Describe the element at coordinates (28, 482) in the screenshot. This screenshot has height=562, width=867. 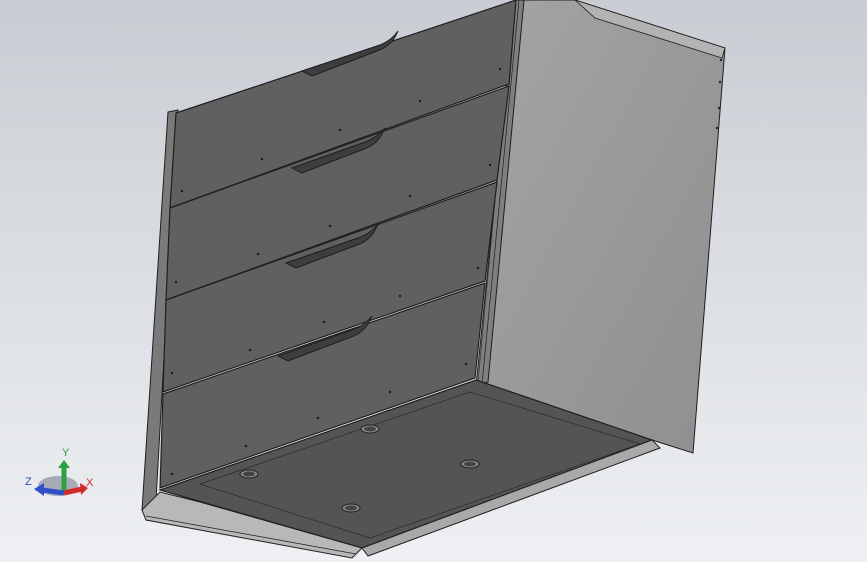
I see `triad-z-label: Z` at that location.